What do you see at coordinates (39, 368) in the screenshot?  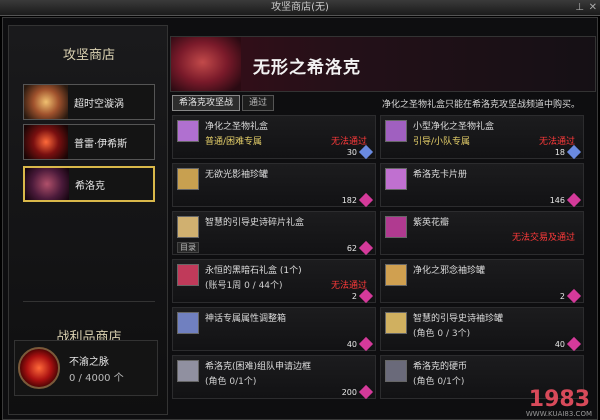 I see `currency-orb-icon` at bounding box center [39, 368].